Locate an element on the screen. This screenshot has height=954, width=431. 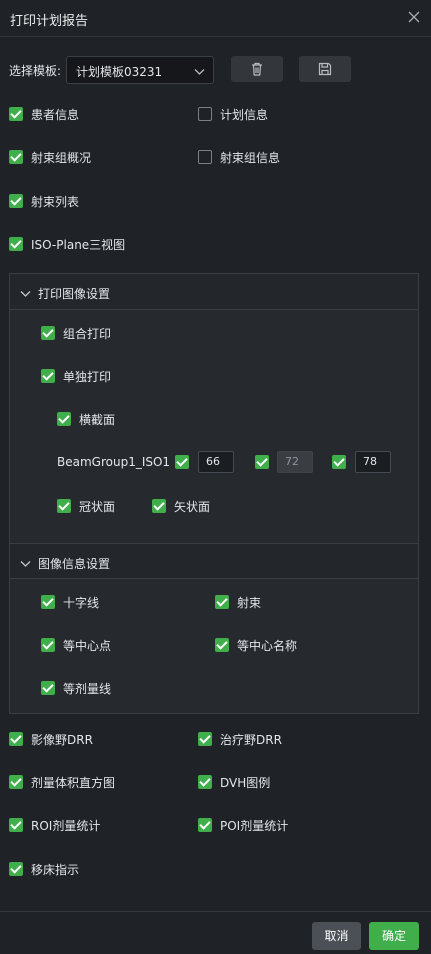
option-couch-shift: 移床指示 is located at coordinates (44, 869).